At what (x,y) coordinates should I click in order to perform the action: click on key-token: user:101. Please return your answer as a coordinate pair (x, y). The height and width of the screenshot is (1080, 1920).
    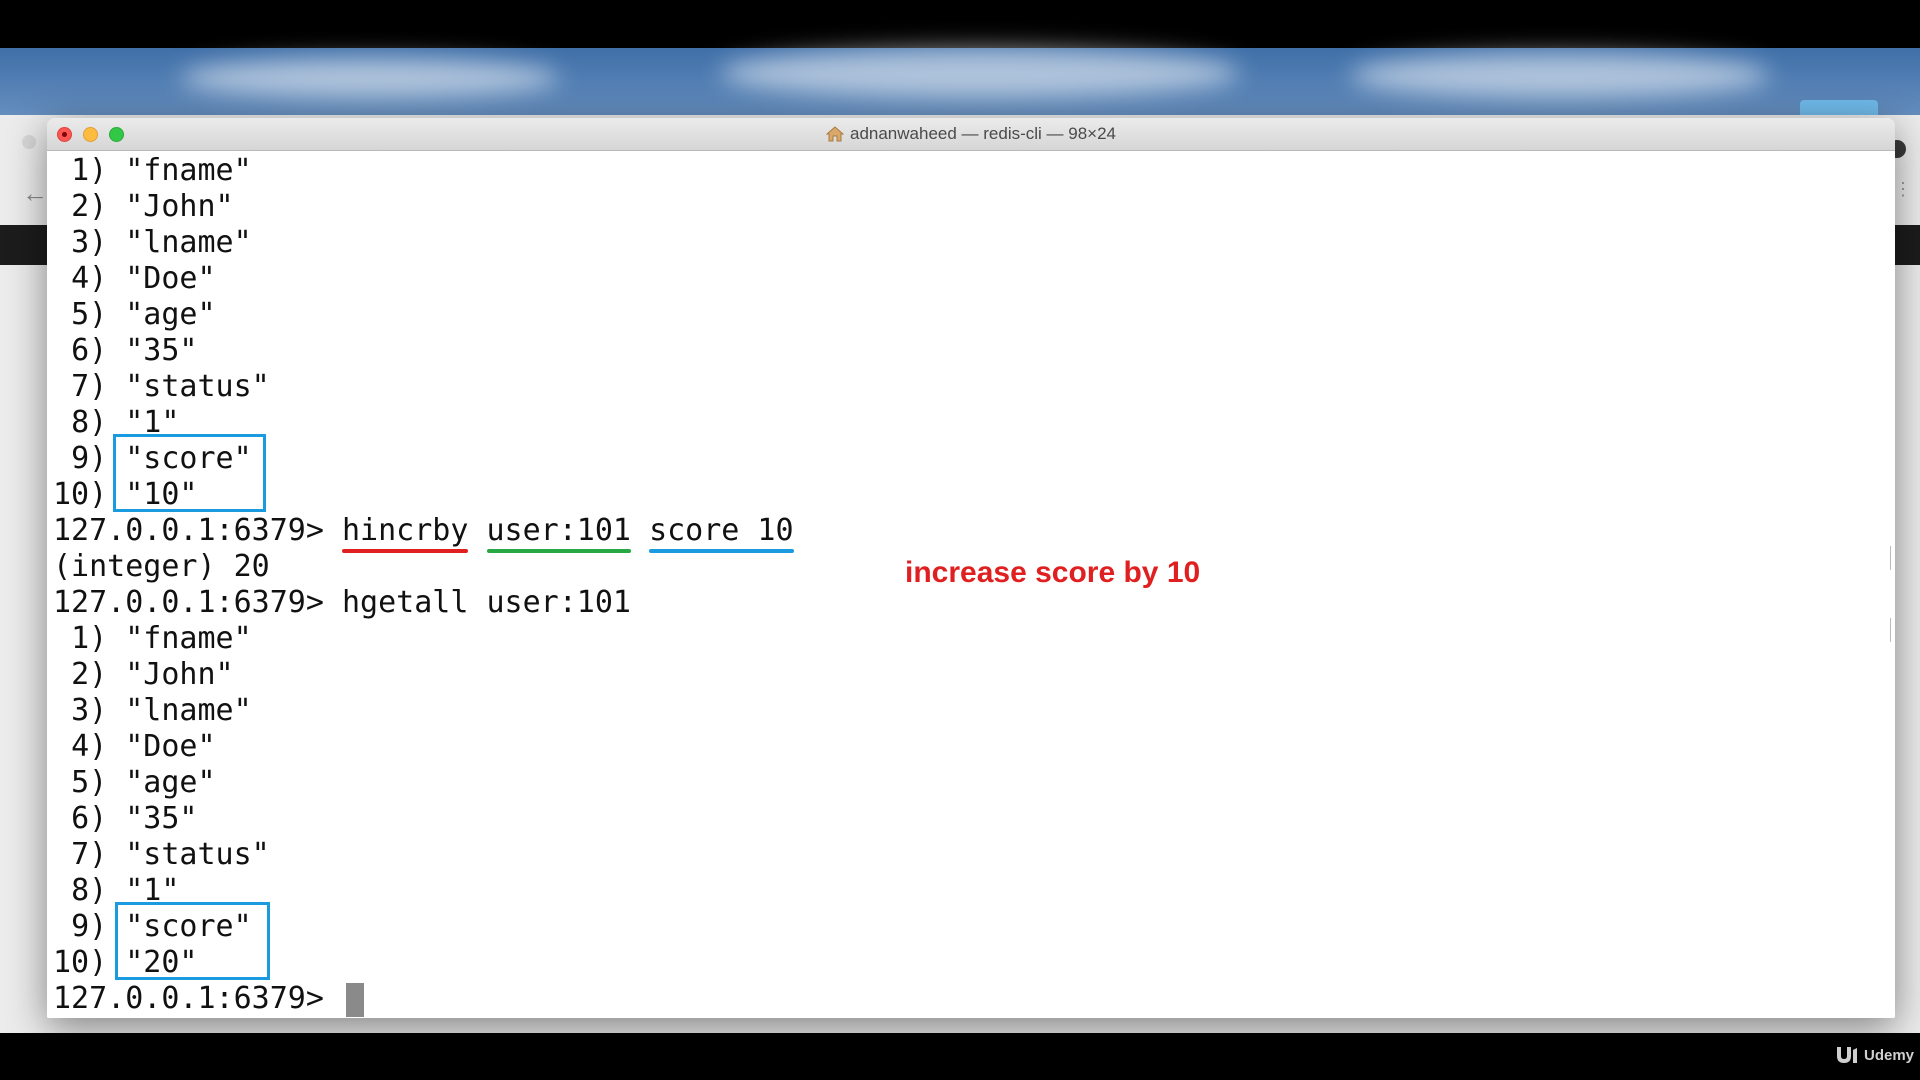
    Looking at the image, I should click on (559, 533).